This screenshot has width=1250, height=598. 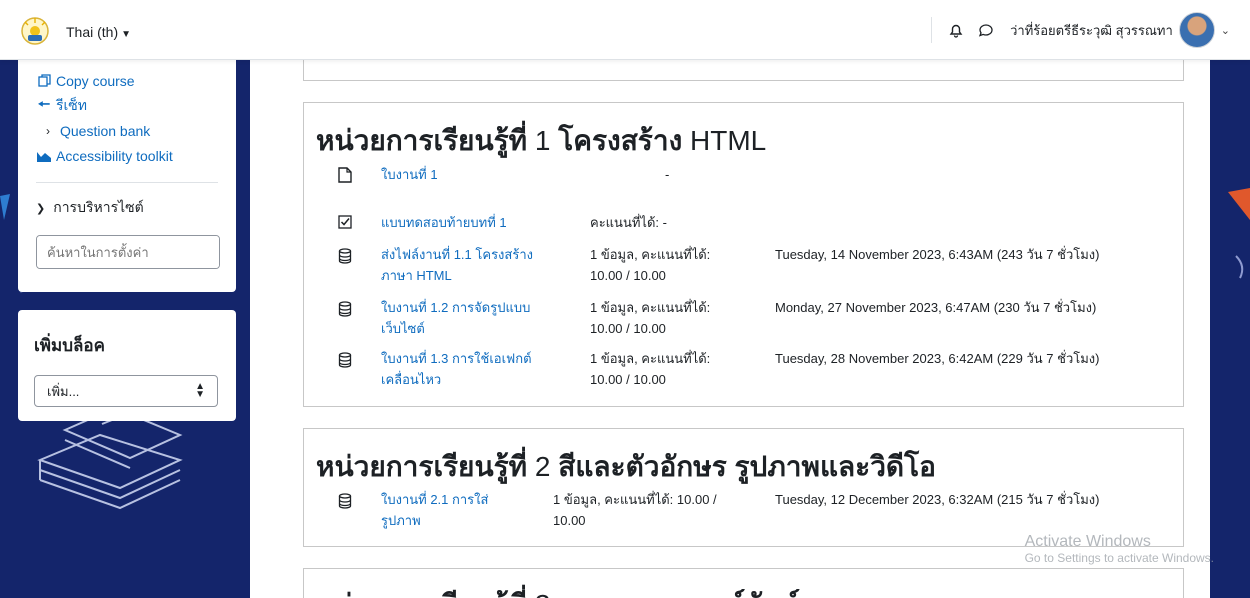 What do you see at coordinates (92, 32) in the screenshot?
I see `language-label: Thai (th)` at bounding box center [92, 32].